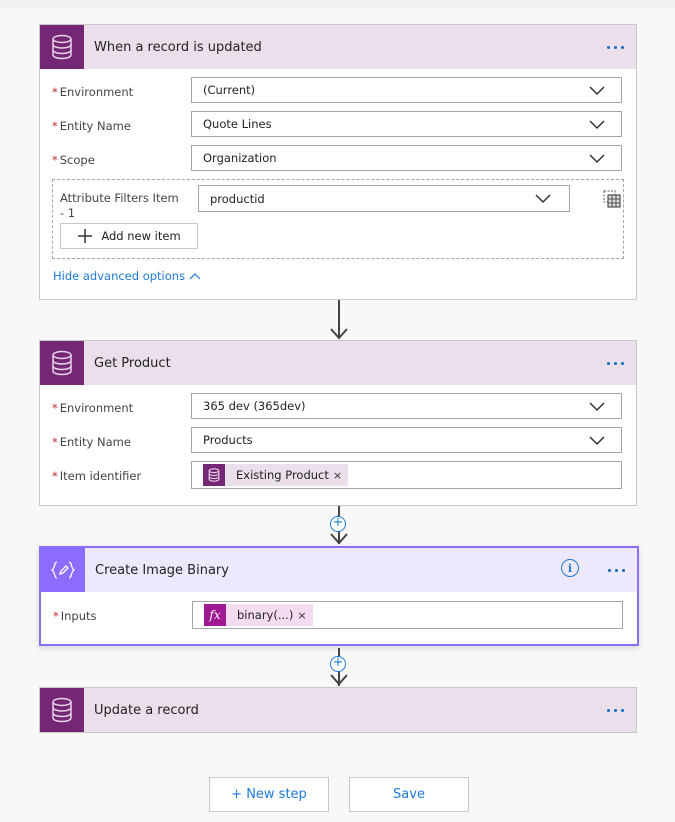 The width and height of the screenshot is (675, 822). I want to click on field-value: (Current), so click(229, 90).